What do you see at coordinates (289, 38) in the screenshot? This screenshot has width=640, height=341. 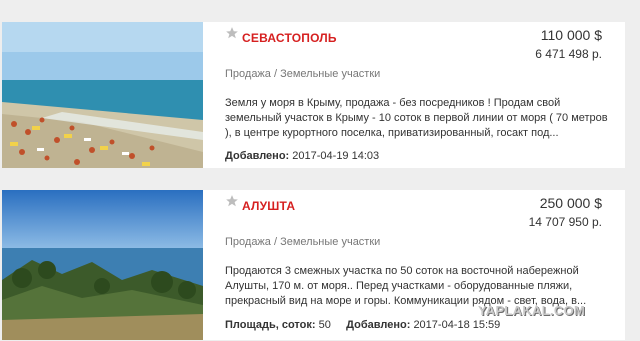 I see `listing-city-link: СЕВАСТОПОЛЬ` at bounding box center [289, 38].